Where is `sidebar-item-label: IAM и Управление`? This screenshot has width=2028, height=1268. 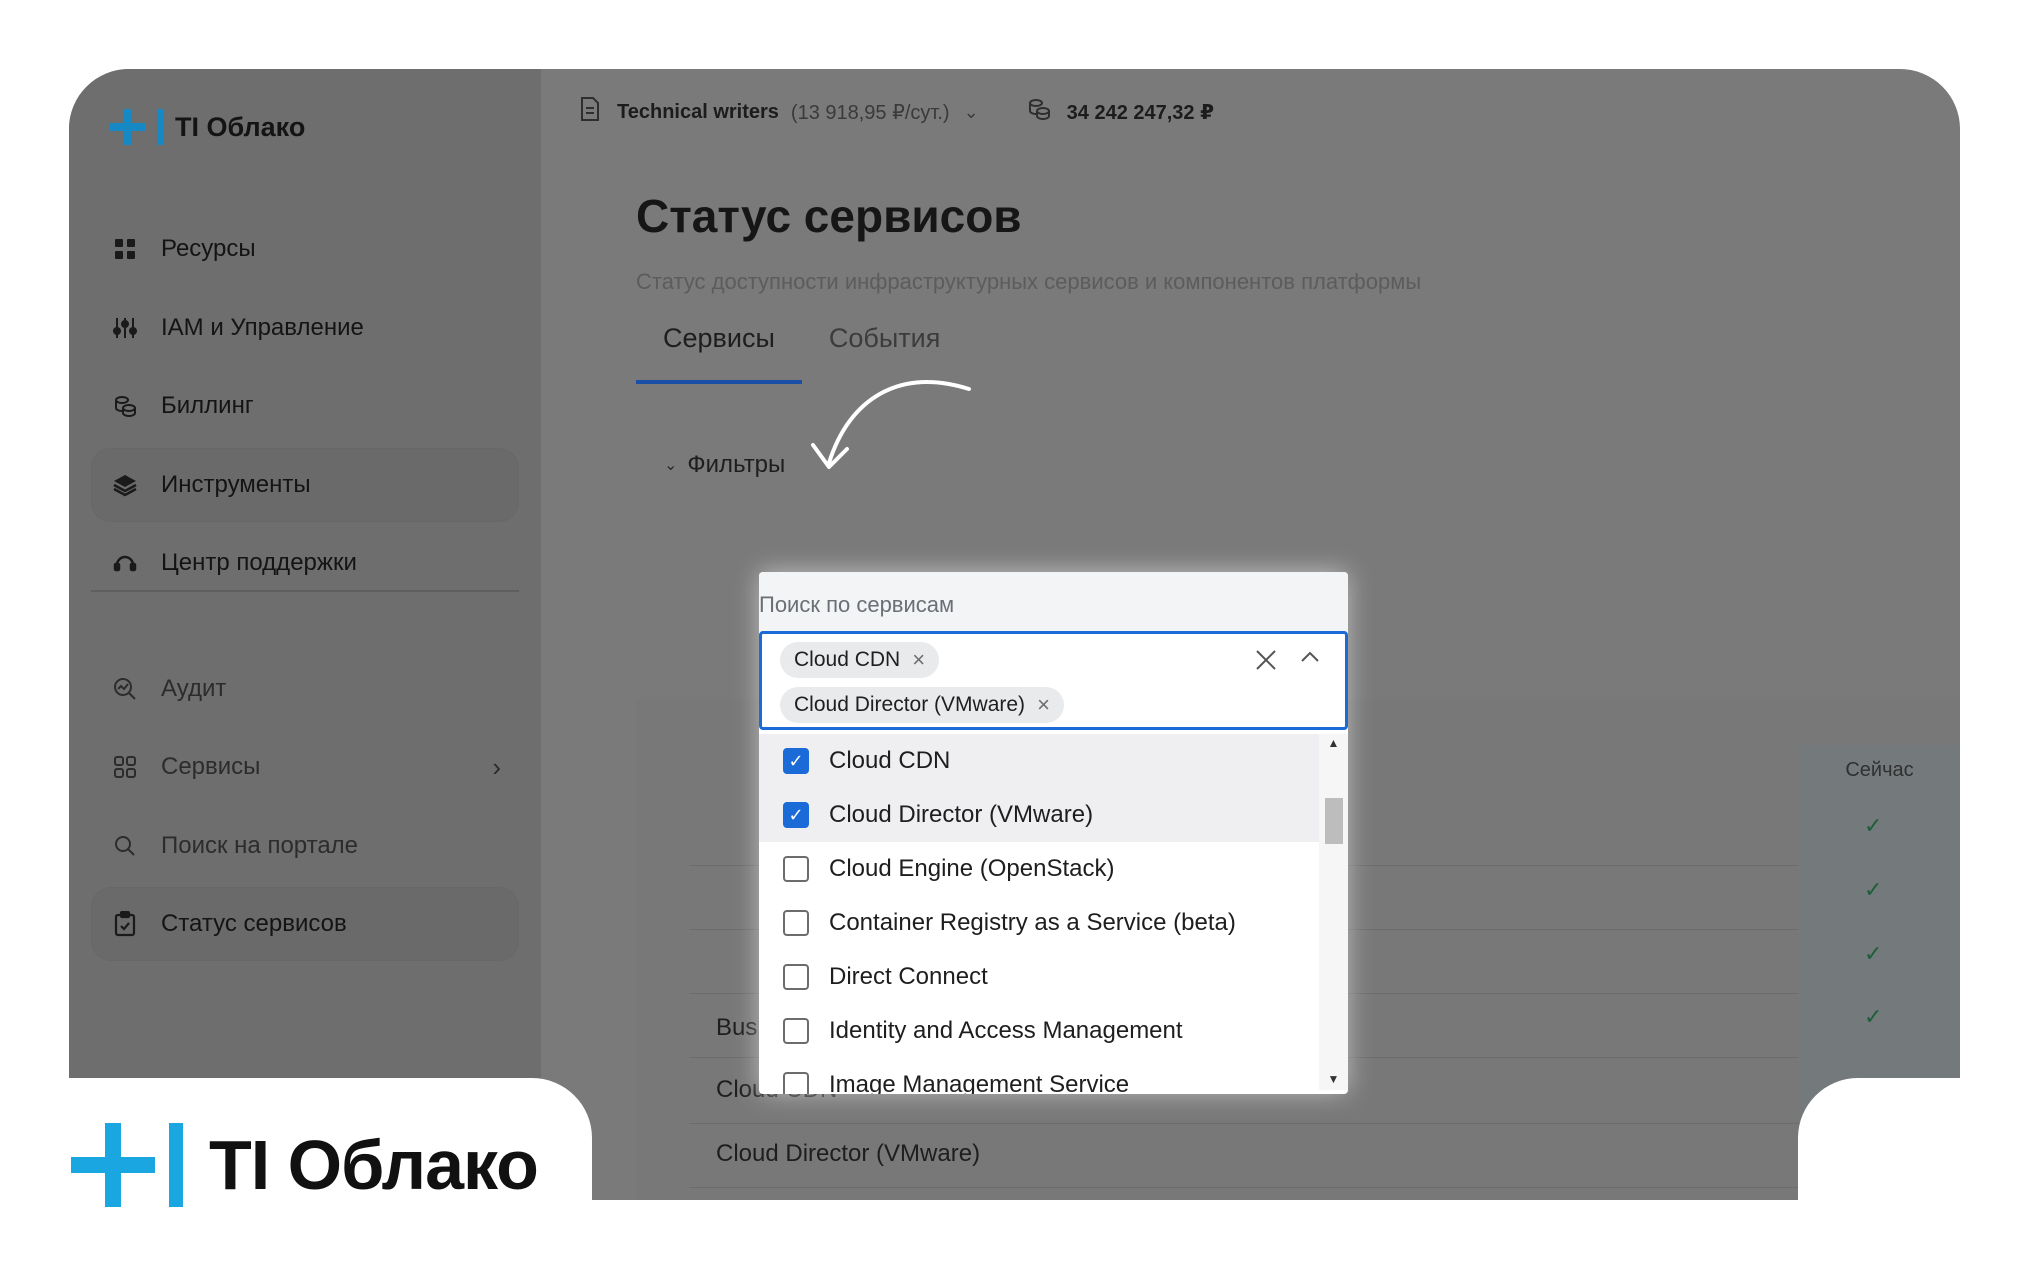
sidebar-item-label: IAM и Управление is located at coordinates (262, 327).